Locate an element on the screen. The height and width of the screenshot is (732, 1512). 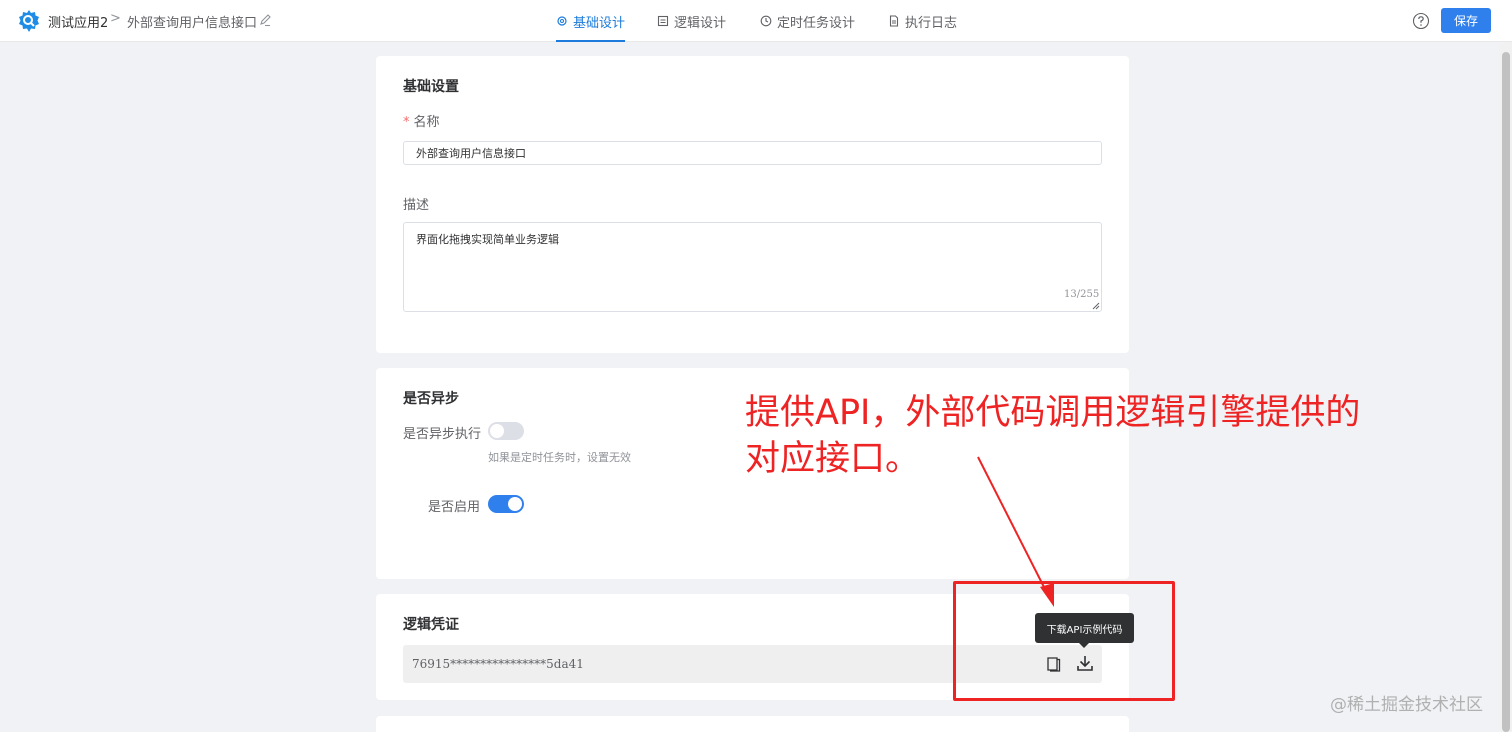
clock-icon is located at coordinates (766, 21).